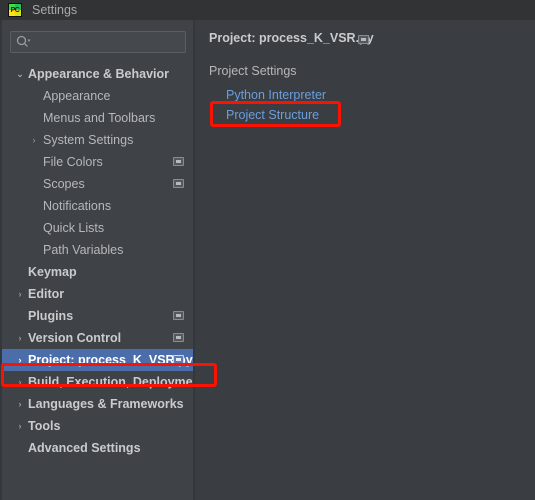  I want to click on sidebar-item-build-execution-deployment: › Build, Execution, Deployment, so click(98, 382).